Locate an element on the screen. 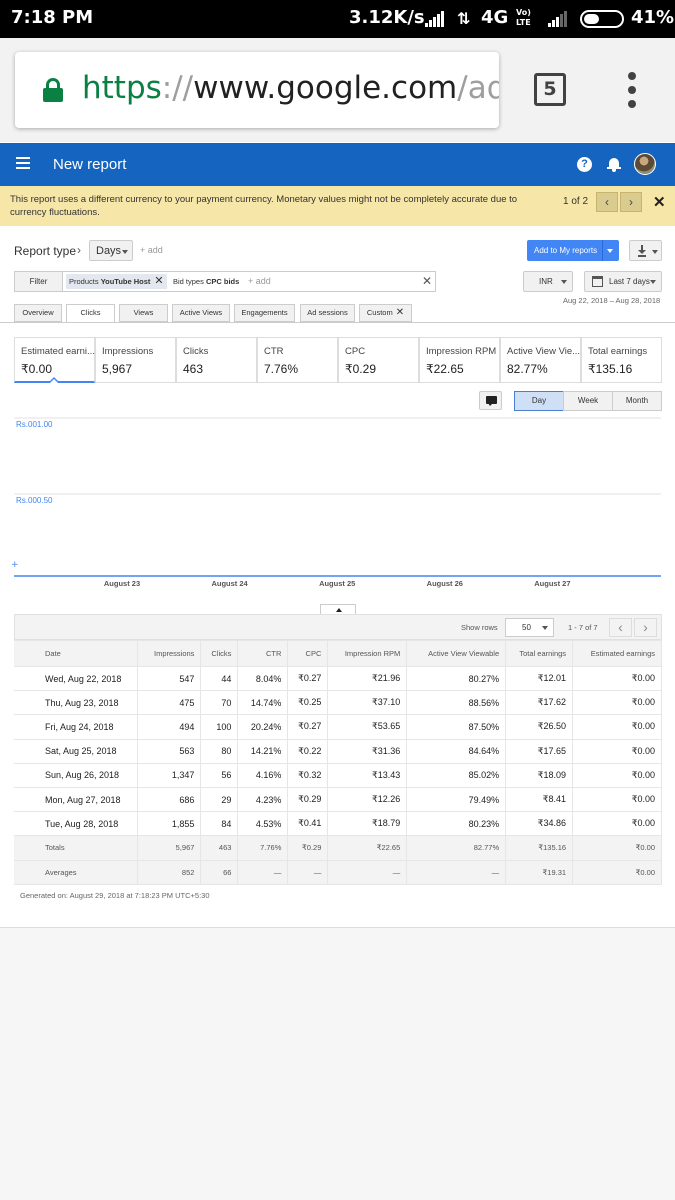 The height and width of the screenshot is (1200, 675). show-rows-label: Show rows is located at coordinates (479, 627).